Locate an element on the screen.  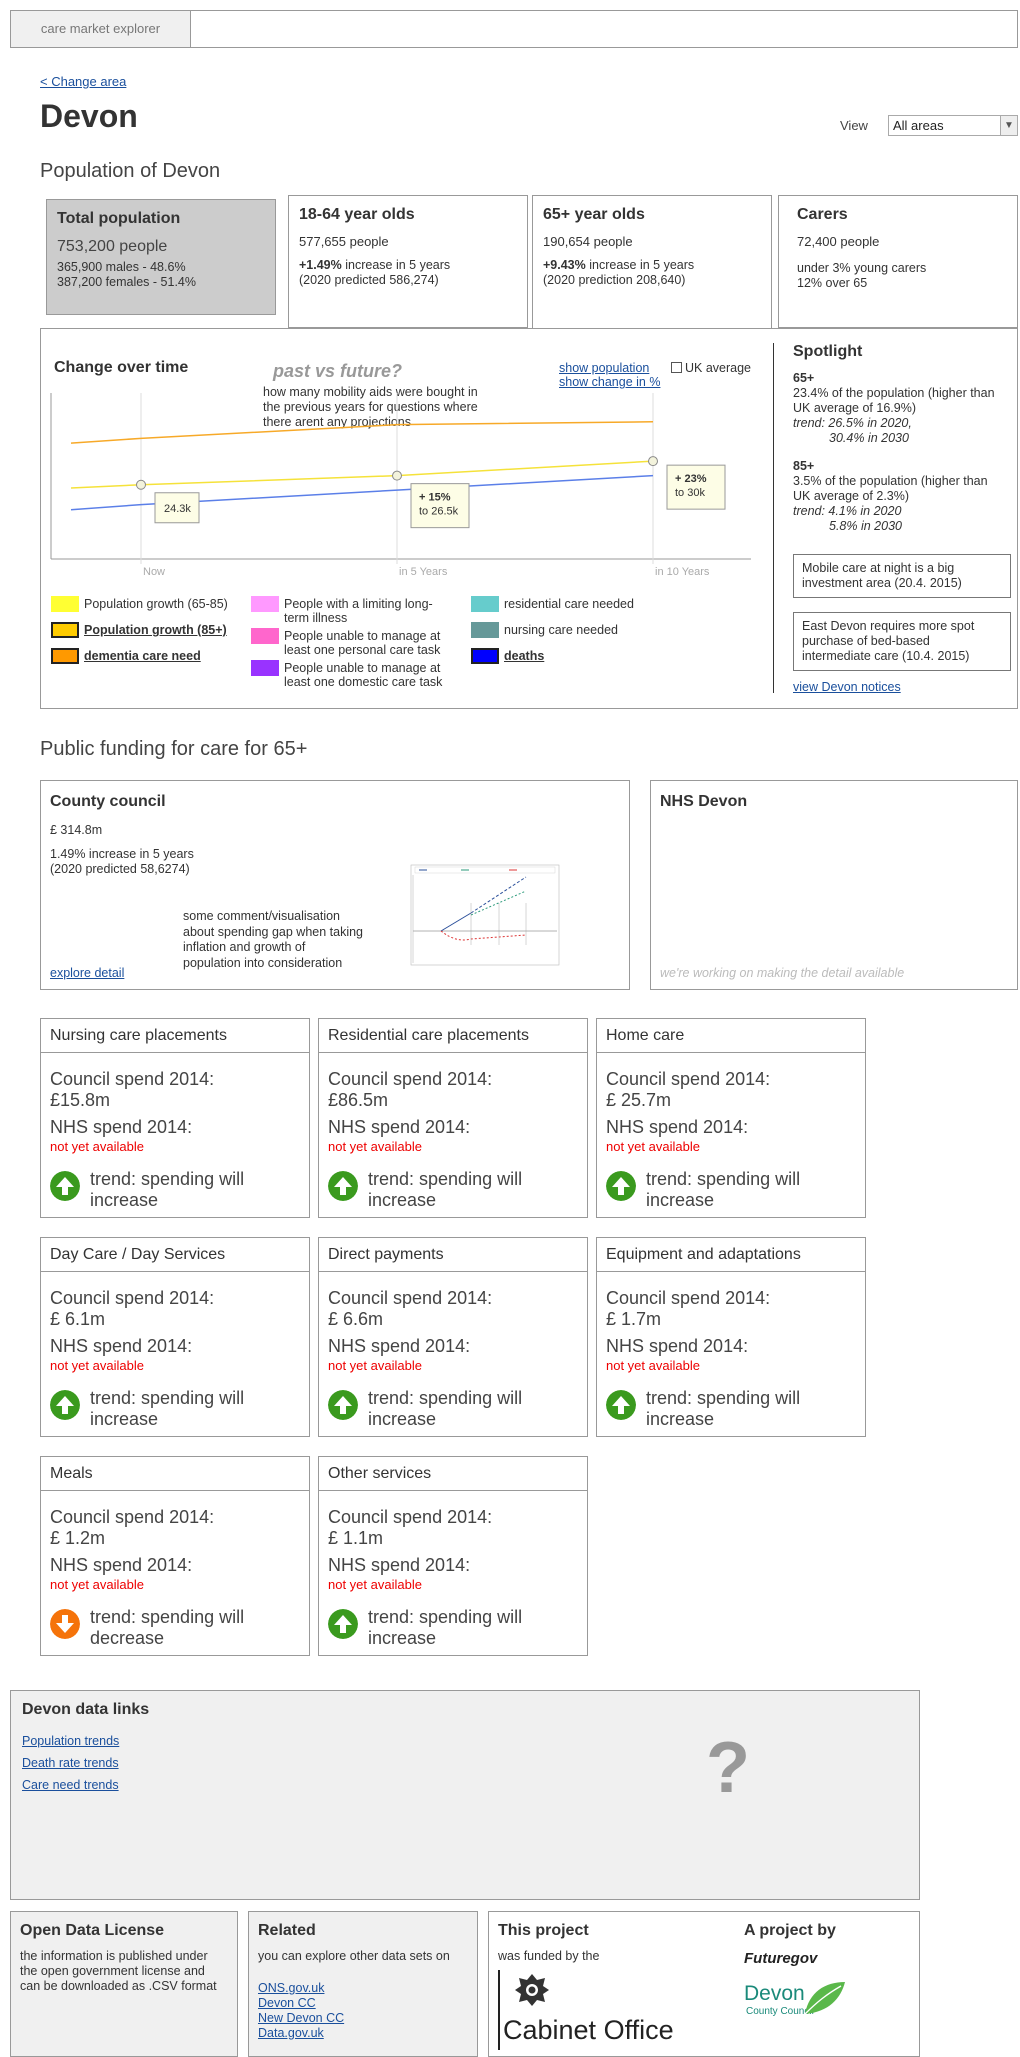
related-link-ons: ONS.gov.uk is located at coordinates (291, 1988).